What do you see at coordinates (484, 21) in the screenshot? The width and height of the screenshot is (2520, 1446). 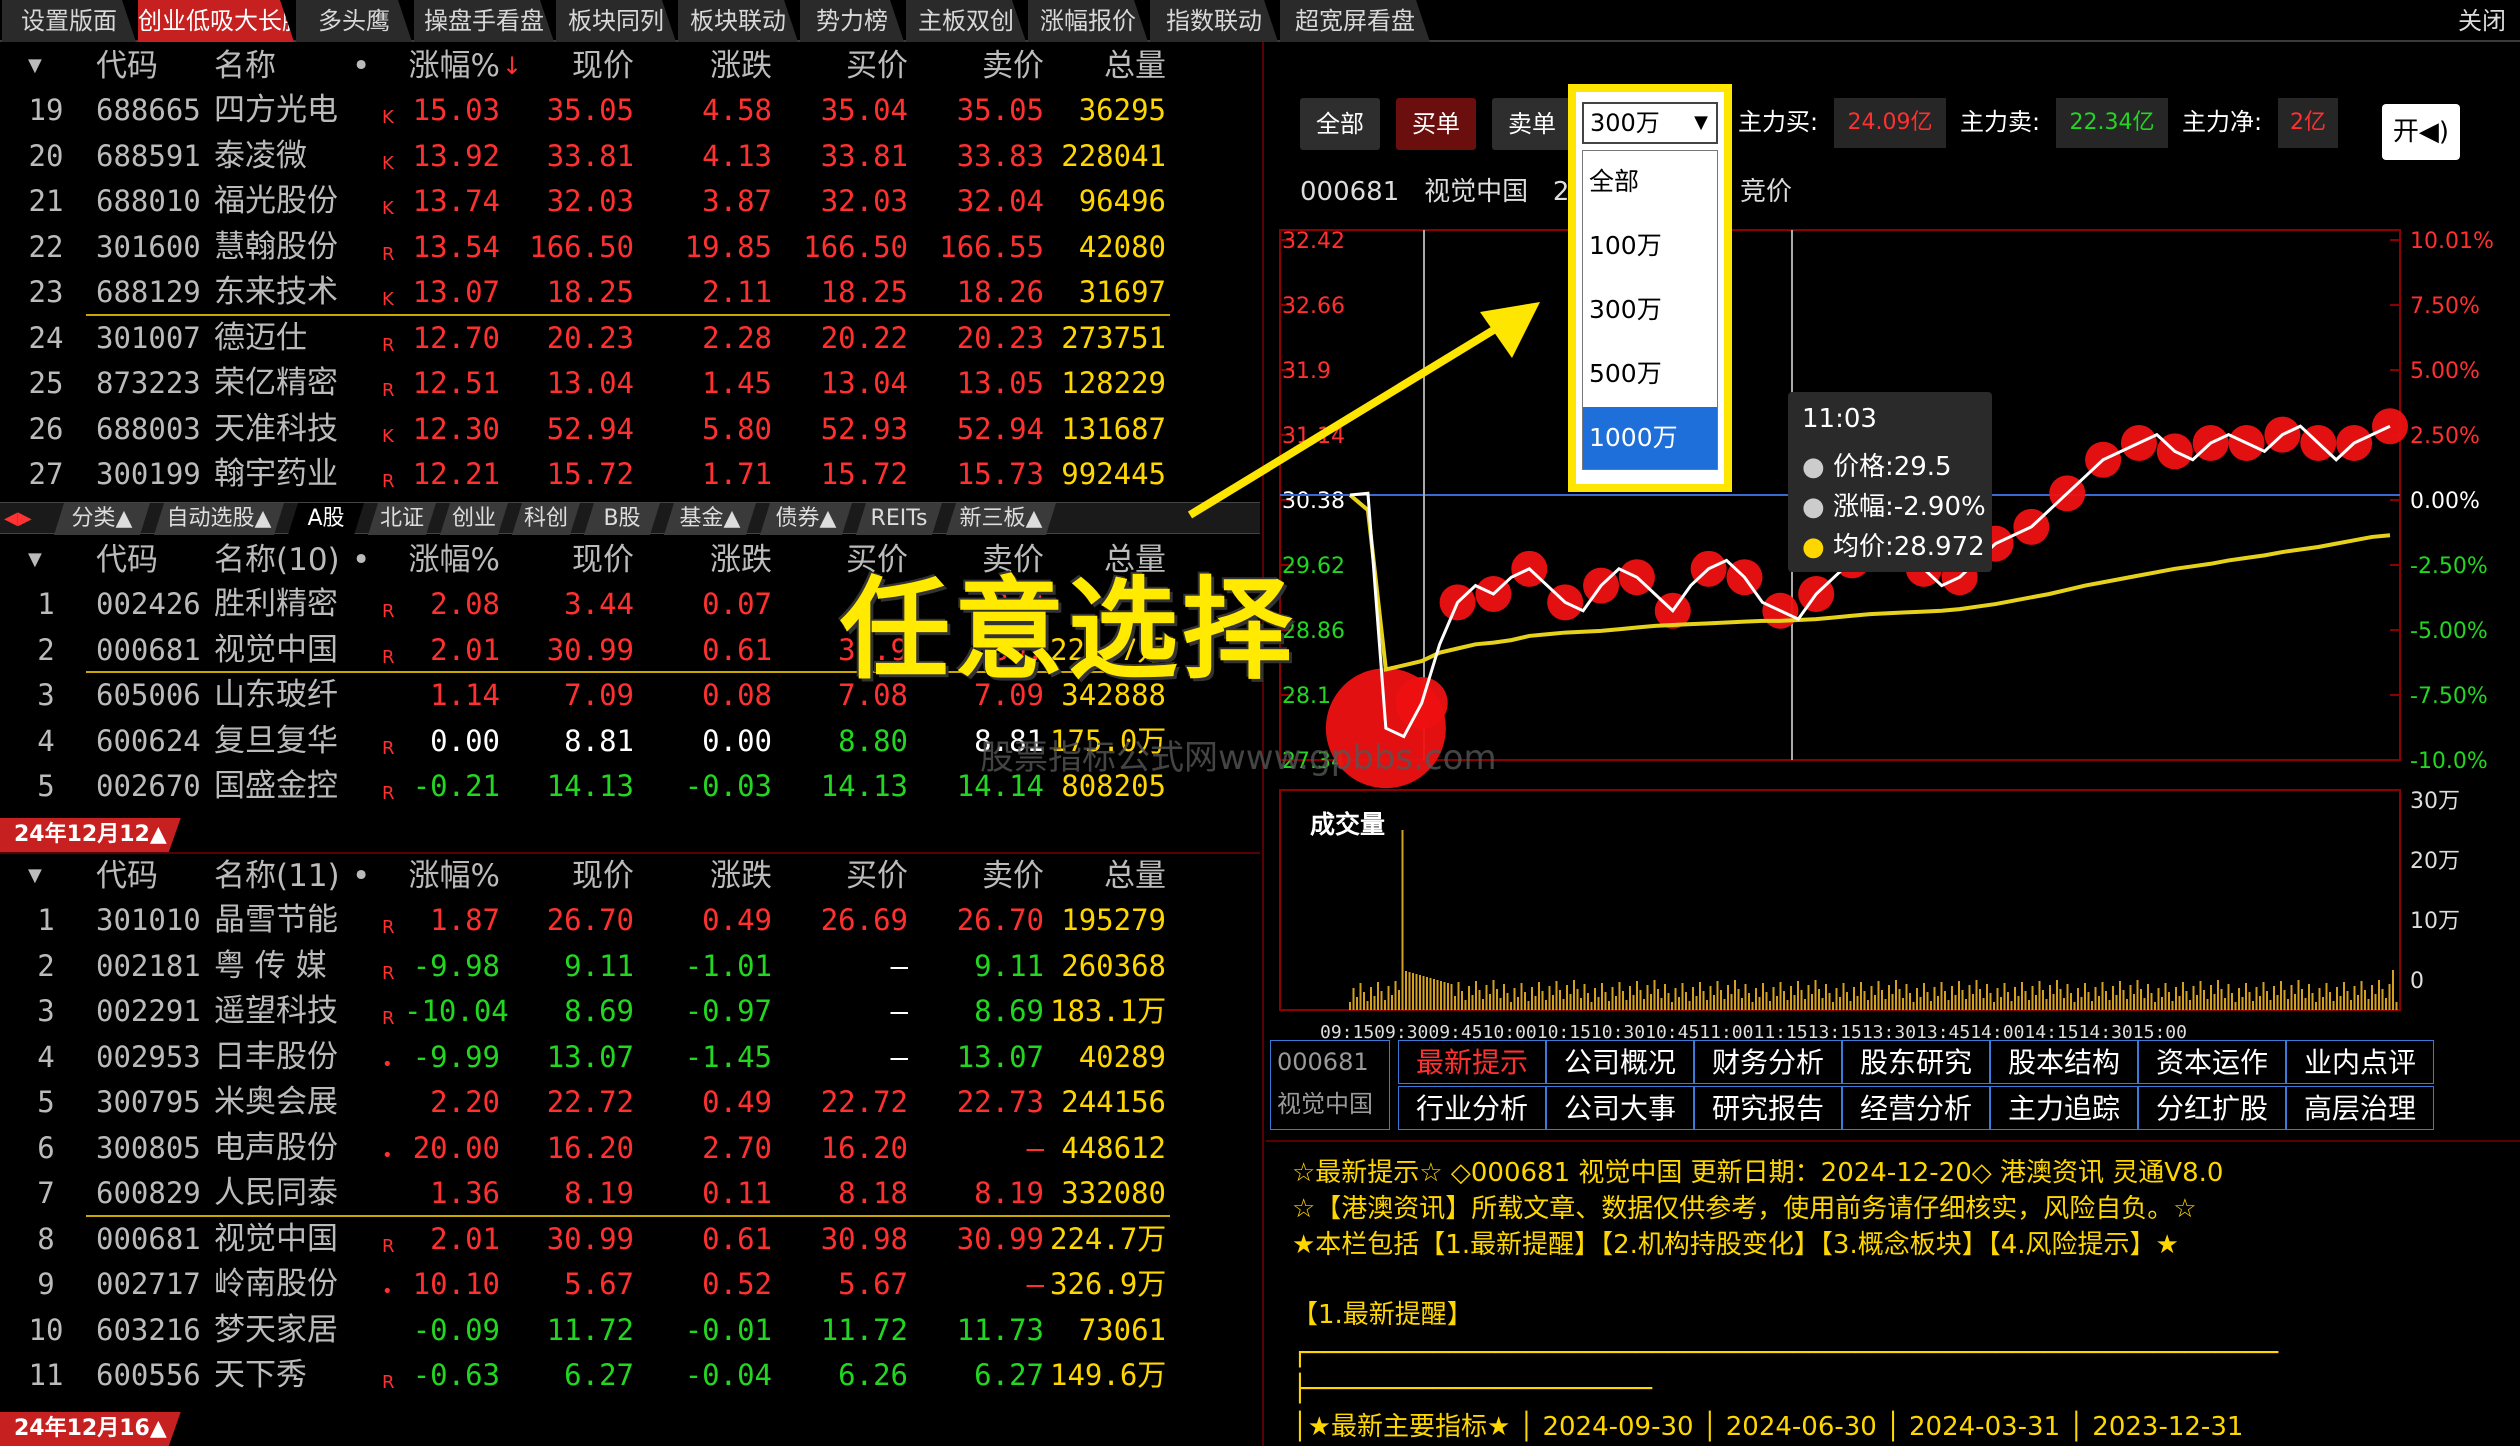 I see `top-tab-3: 操盘手看盘` at bounding box center [484, 21].